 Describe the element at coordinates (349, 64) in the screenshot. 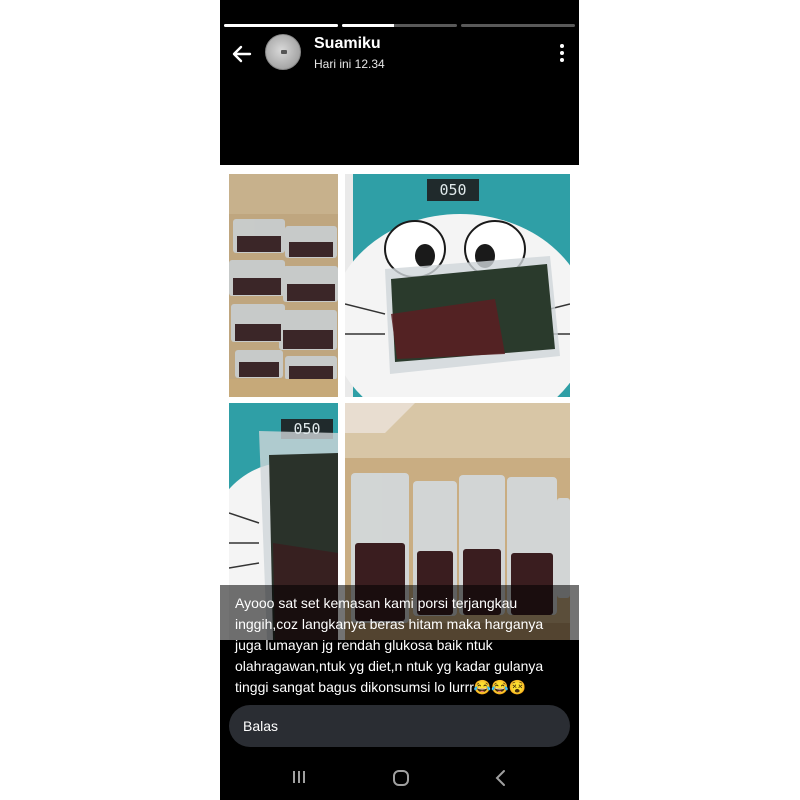

I see `timestamp: Hari ini 12.34` at that location.